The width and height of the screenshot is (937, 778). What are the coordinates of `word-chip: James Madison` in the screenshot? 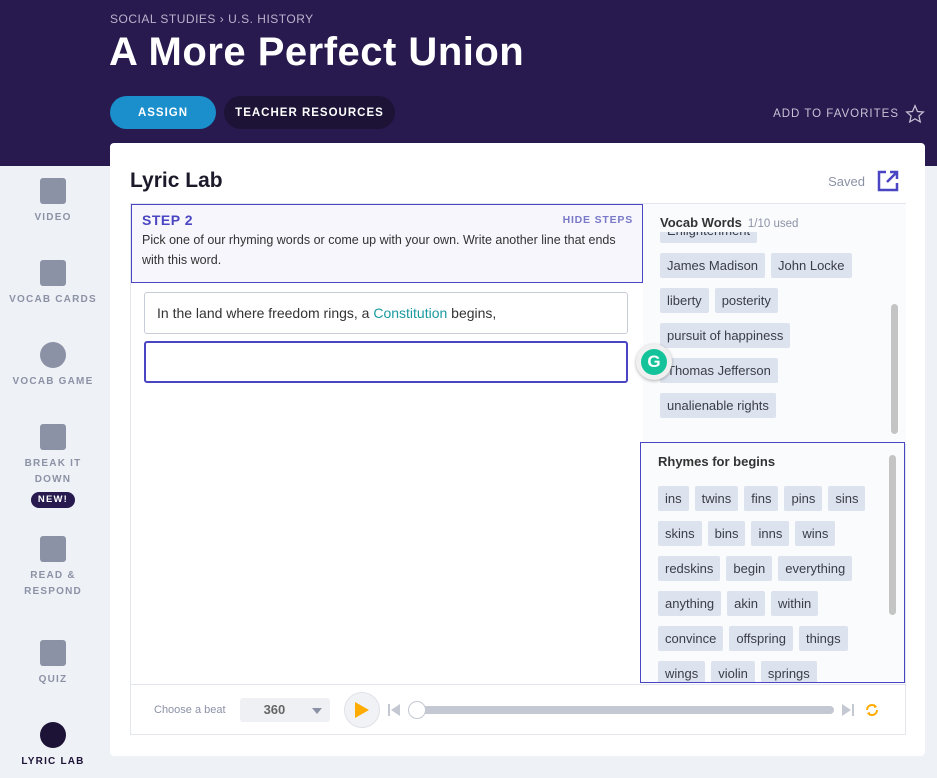 It's located at (713, 265).